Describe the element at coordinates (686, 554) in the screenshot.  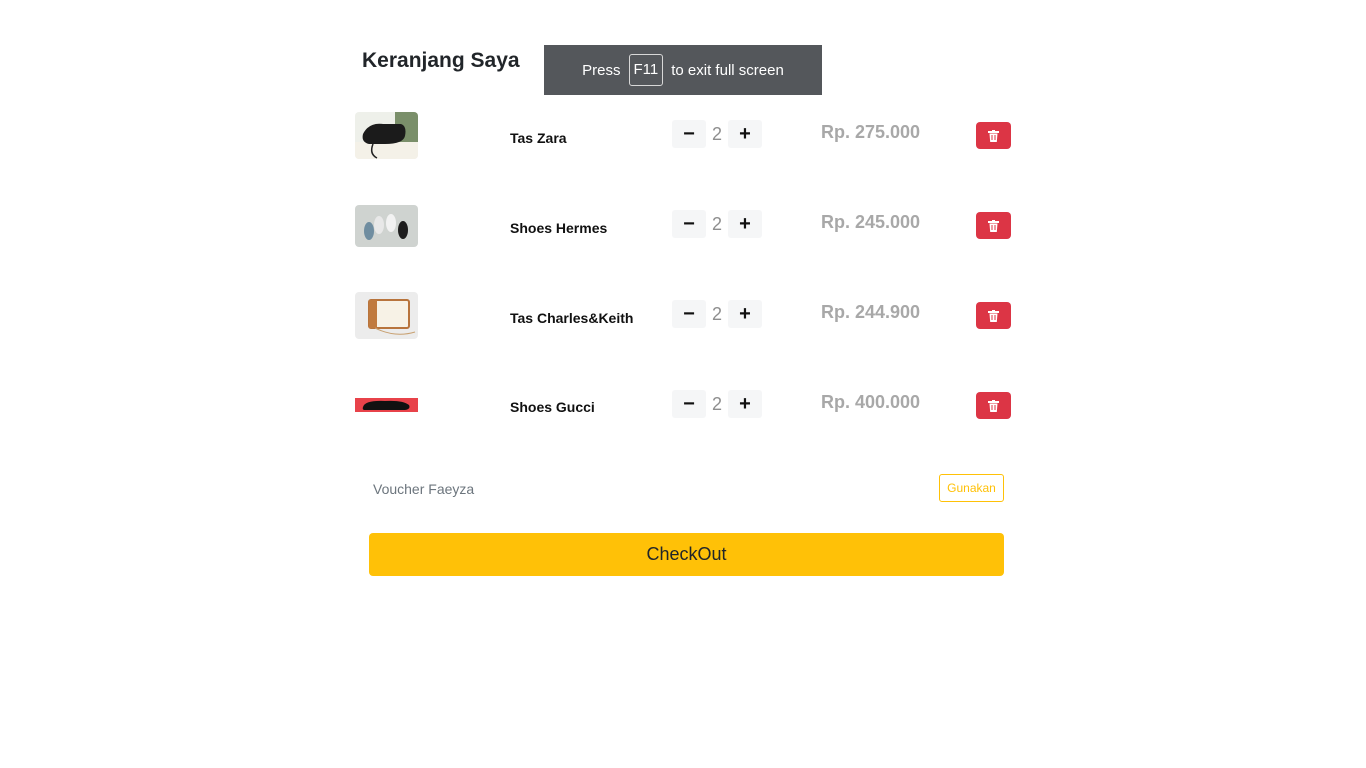
I see `checkout-button: CheckOut` at that location.